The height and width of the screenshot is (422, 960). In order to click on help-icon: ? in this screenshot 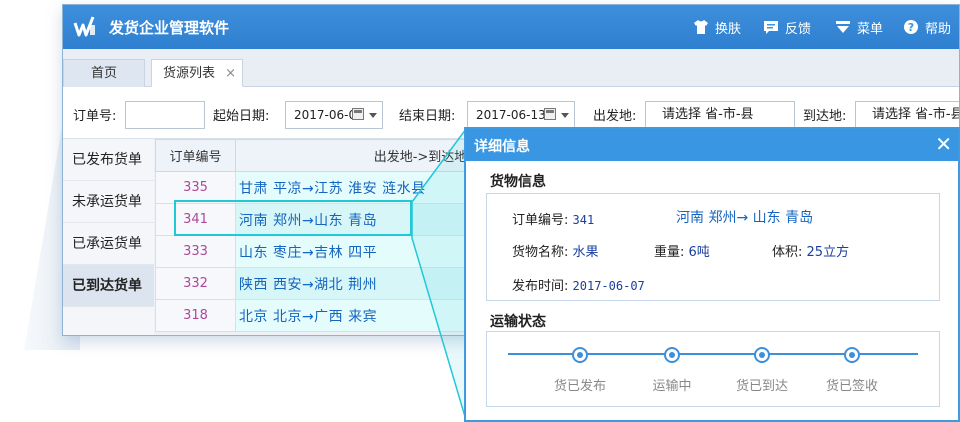, I will do `click(911, 27)`.